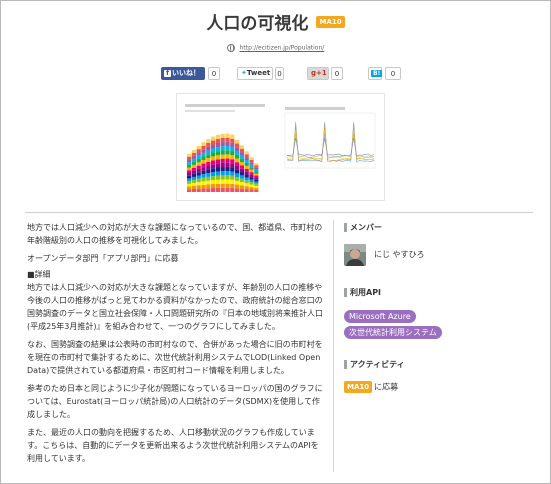 Image resolution: width=551 pixels, height=484 pixels. Describe the element at coordinates (167, 73) in the screenshot. I see `facebook-icon: f` at that location.